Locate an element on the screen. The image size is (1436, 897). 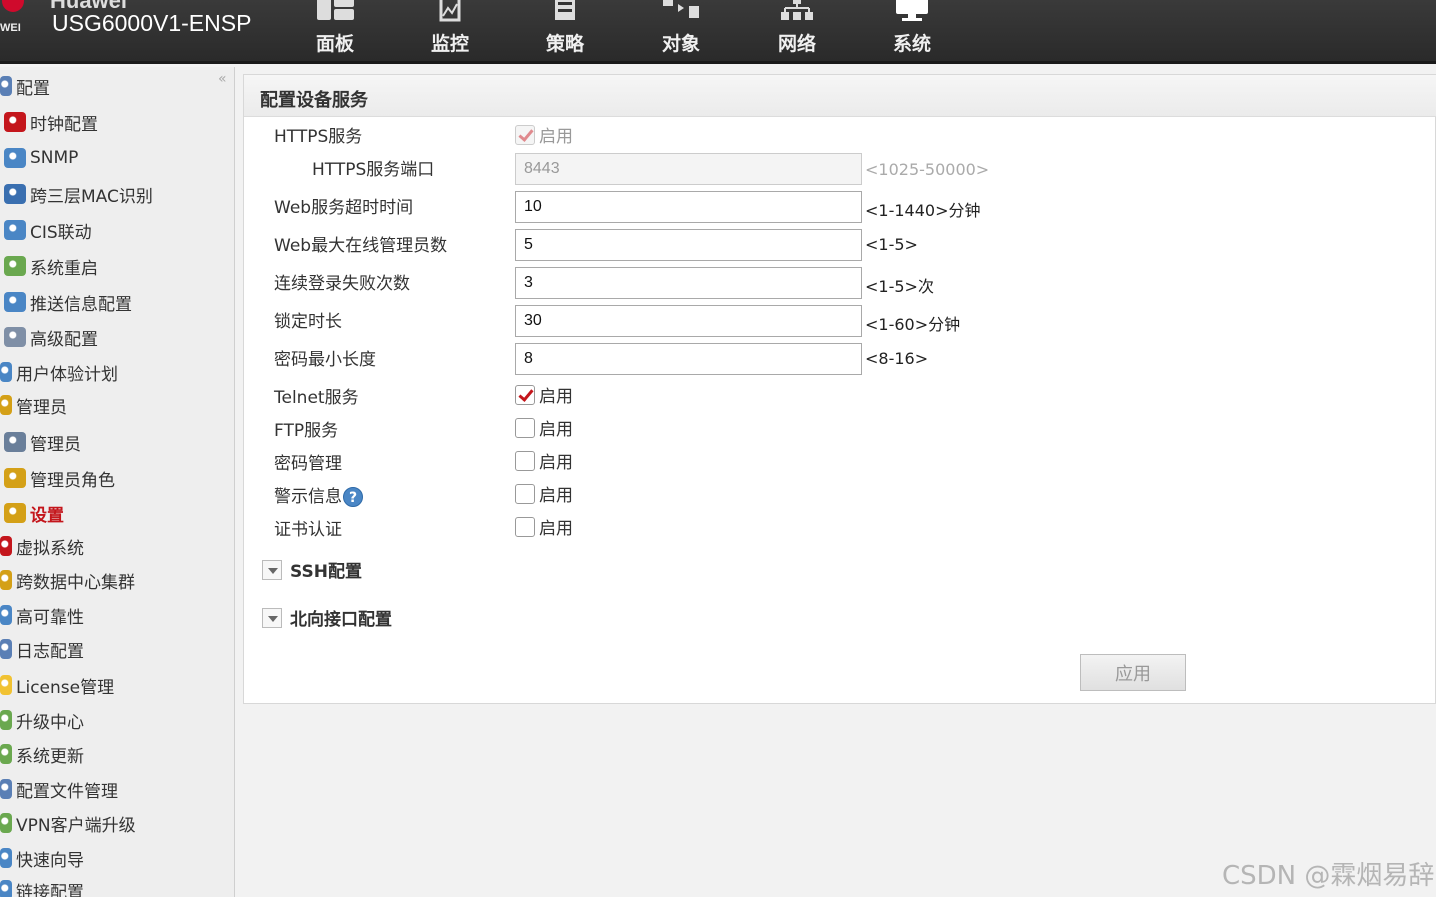
sidebar-item-label: 用户体验计划 is located at coordinates (67, 374).